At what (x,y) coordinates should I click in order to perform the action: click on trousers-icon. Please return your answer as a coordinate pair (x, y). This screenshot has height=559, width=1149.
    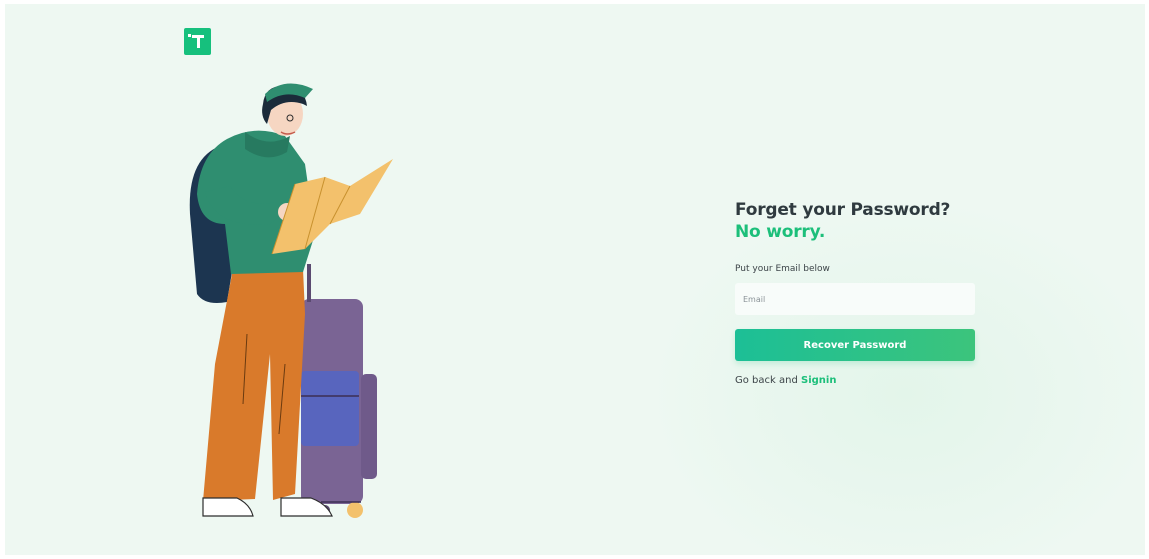
    Looking at the image, I should click on (254, 385).